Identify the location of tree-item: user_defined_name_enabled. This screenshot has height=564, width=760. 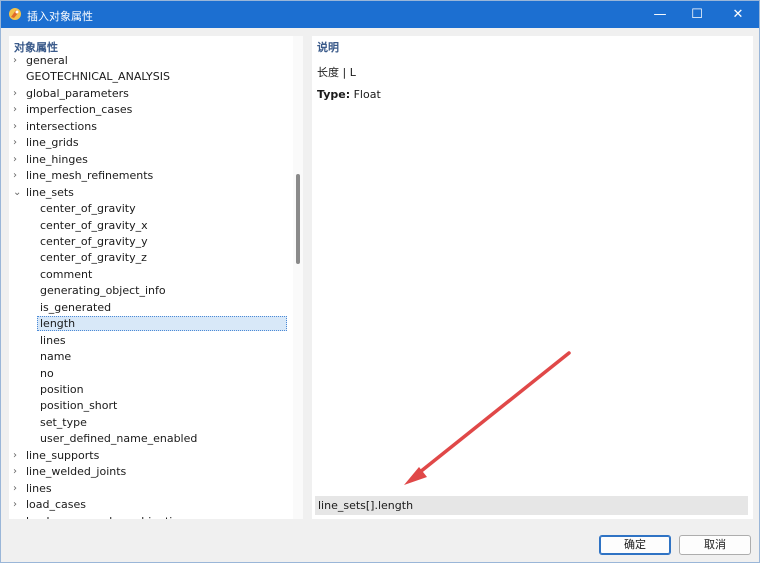
(150, 439).